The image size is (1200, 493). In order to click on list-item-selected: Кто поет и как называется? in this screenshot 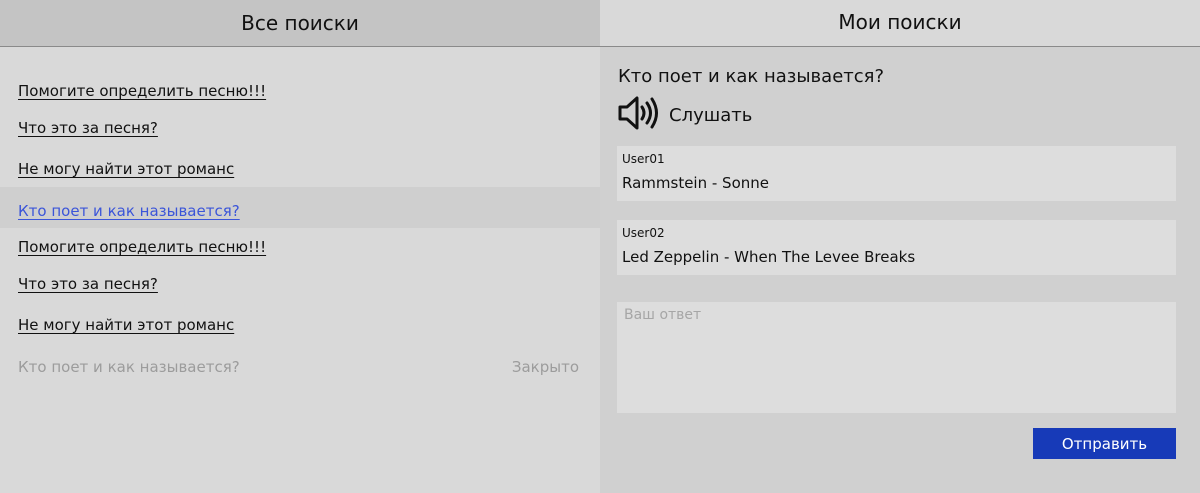, I will do `click(300, 207)`.